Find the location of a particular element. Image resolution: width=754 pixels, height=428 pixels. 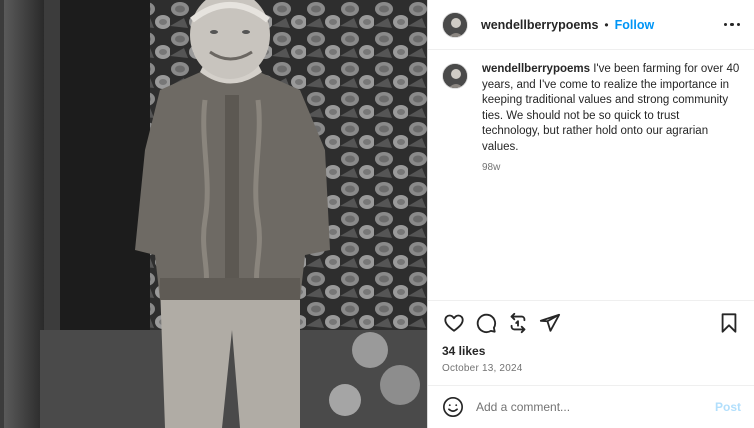

heart-icon is located at coordinates (454, 323).